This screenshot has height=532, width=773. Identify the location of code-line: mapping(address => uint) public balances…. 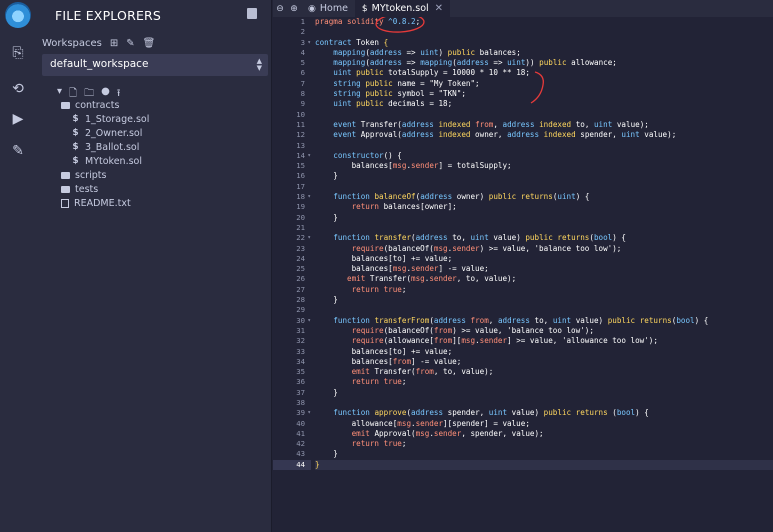
(427, 52).